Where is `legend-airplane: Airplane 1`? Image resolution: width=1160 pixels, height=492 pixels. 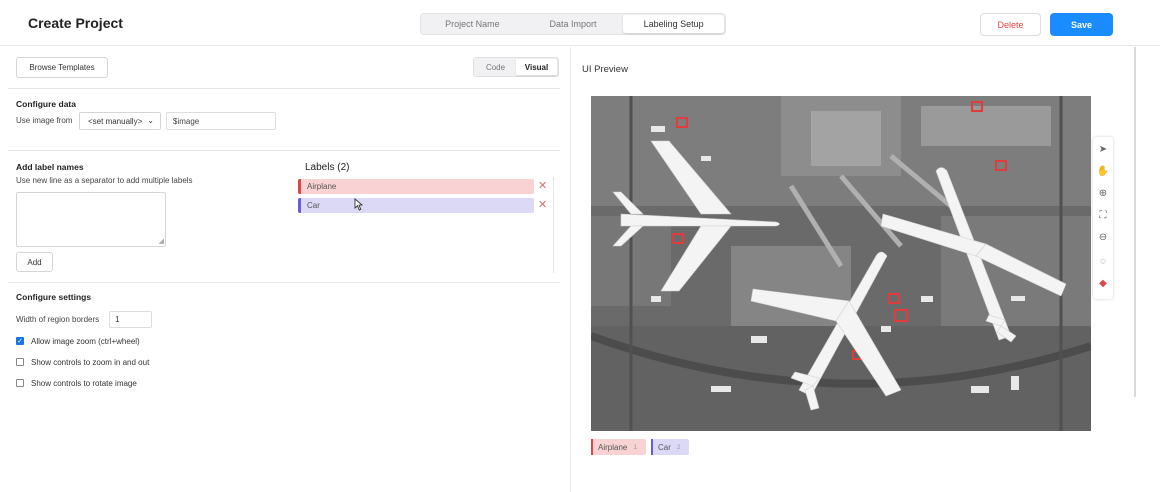 legend-airplane: Airplane 1 is located at coordinates (618, 447).